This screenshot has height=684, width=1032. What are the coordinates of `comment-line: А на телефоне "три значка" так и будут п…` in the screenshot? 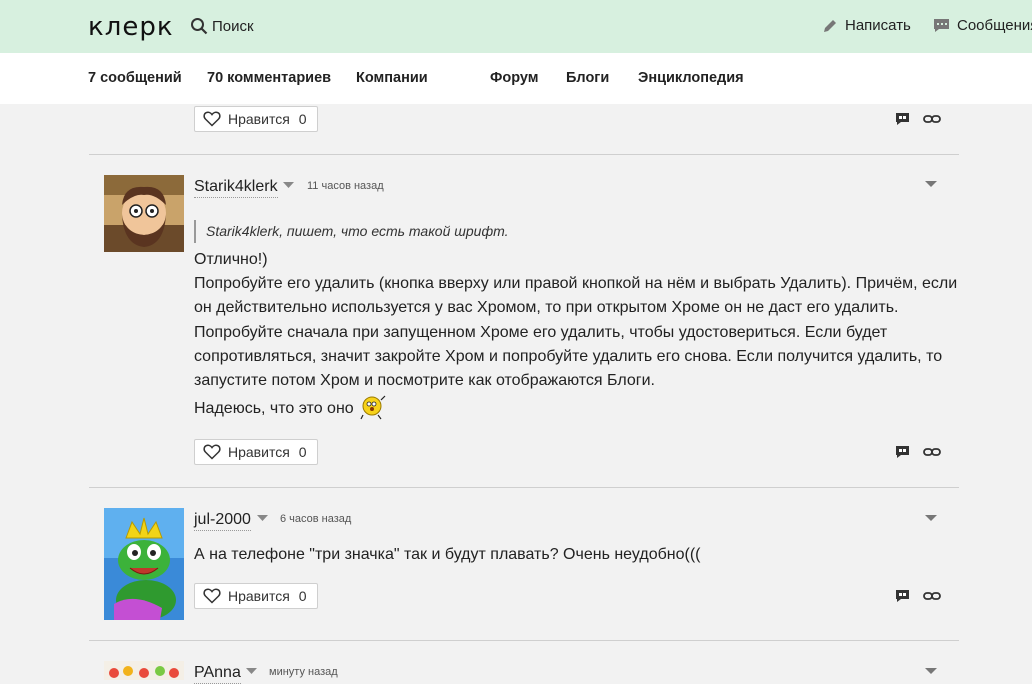 It's located at (447, 554).